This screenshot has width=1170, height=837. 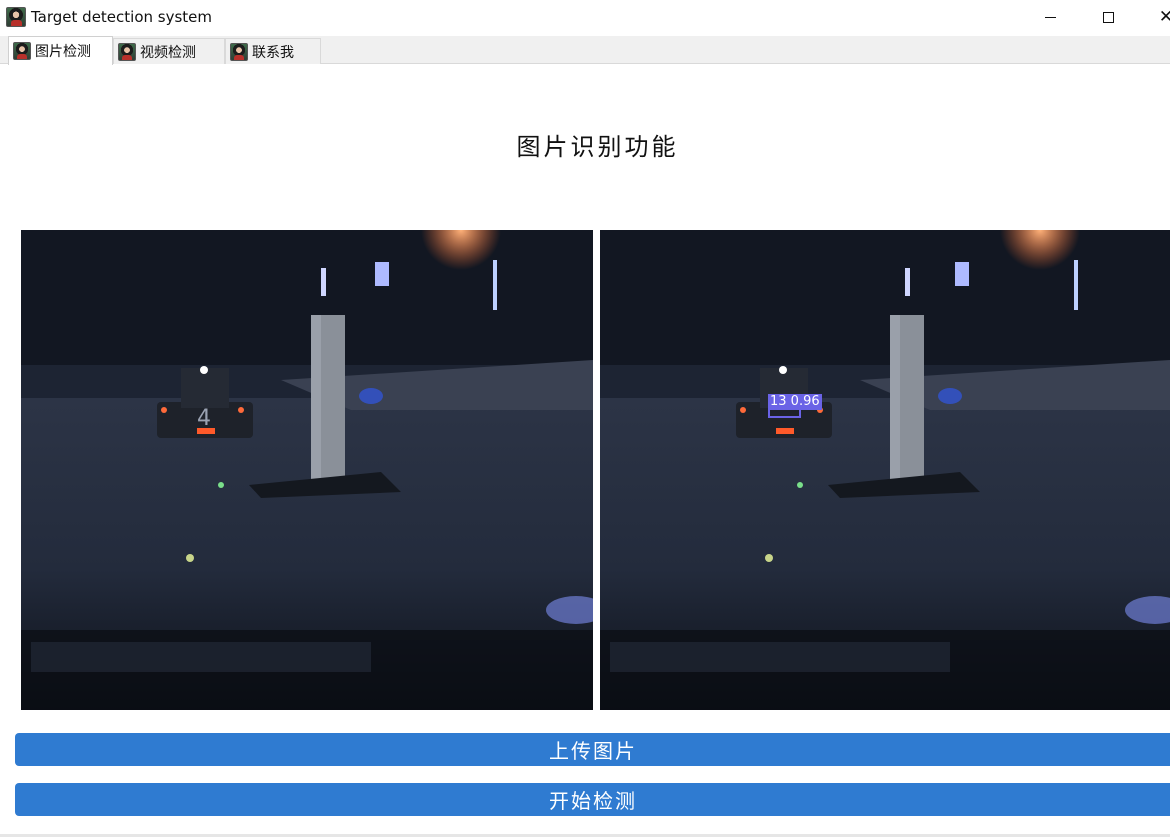 What do you see at coordinates (16, 17) in the screenshot?
I see `app-avatar-icon` at bounding box center [16, 17].